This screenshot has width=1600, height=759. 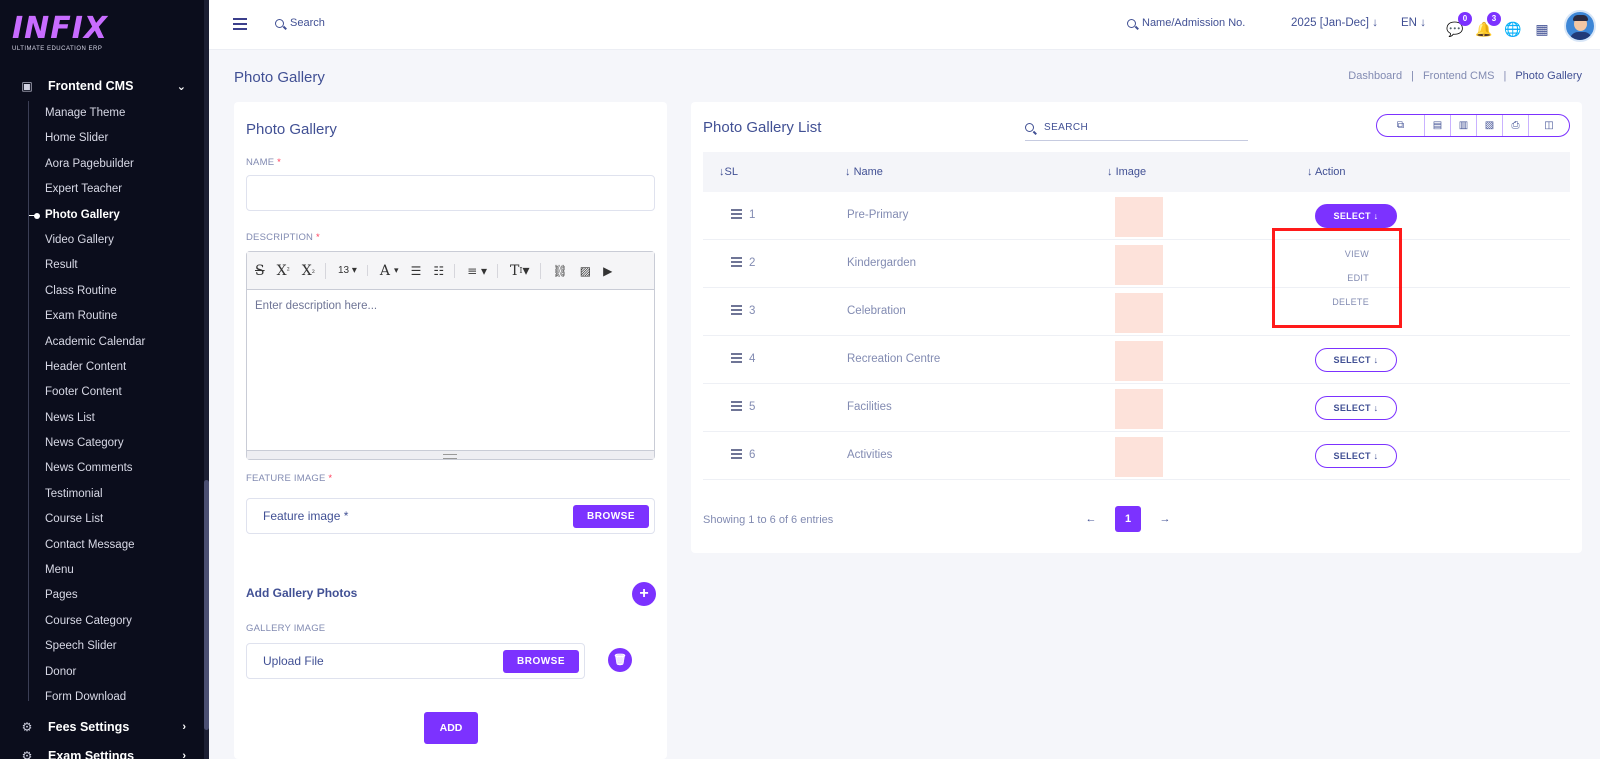 I want to click on pdf-icon: ▧, so click(x=1490, y=125).